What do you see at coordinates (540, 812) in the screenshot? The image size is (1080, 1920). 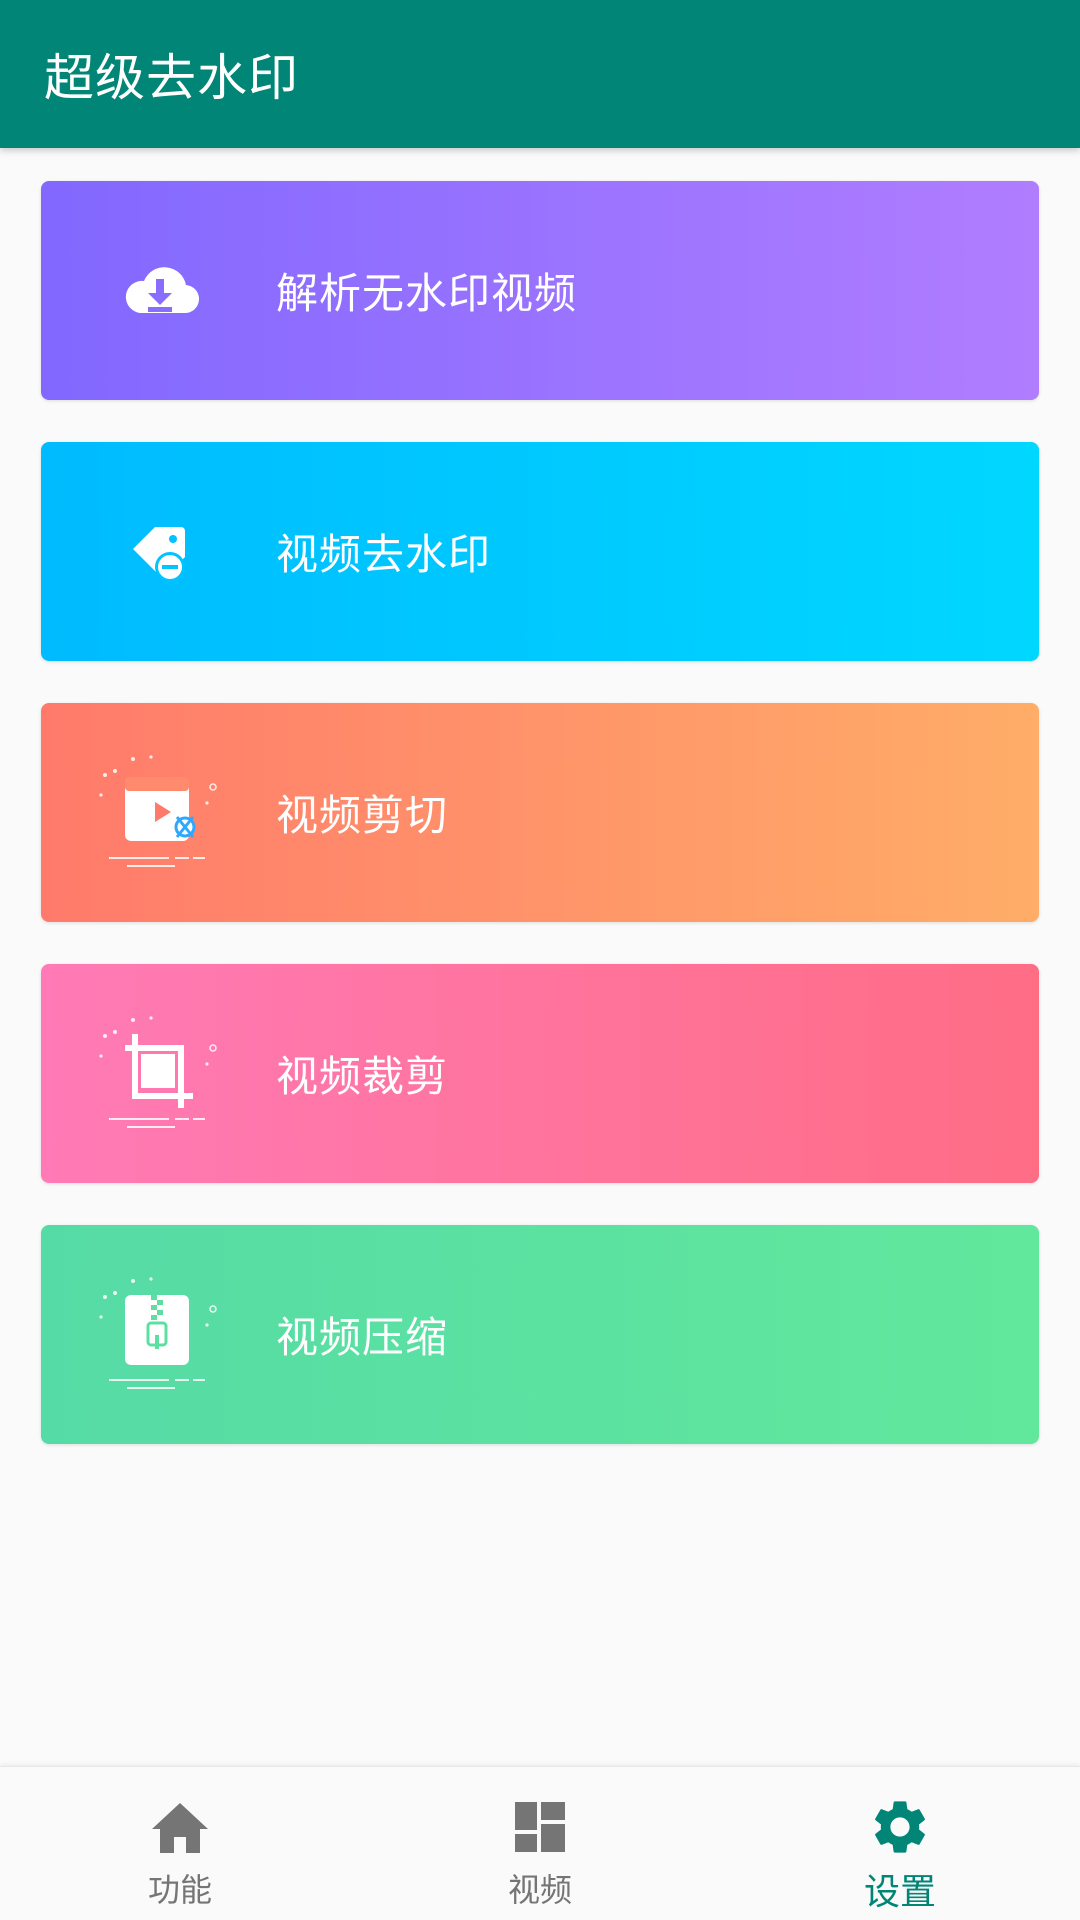 I see `card-video-cut: 视频剪切` at bounding box center [540, 812].